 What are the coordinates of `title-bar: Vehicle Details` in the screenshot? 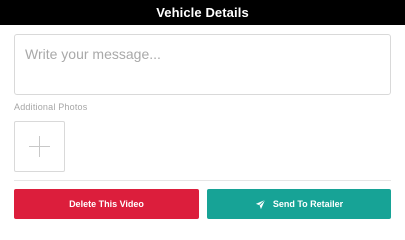 It's located at (202, 12).